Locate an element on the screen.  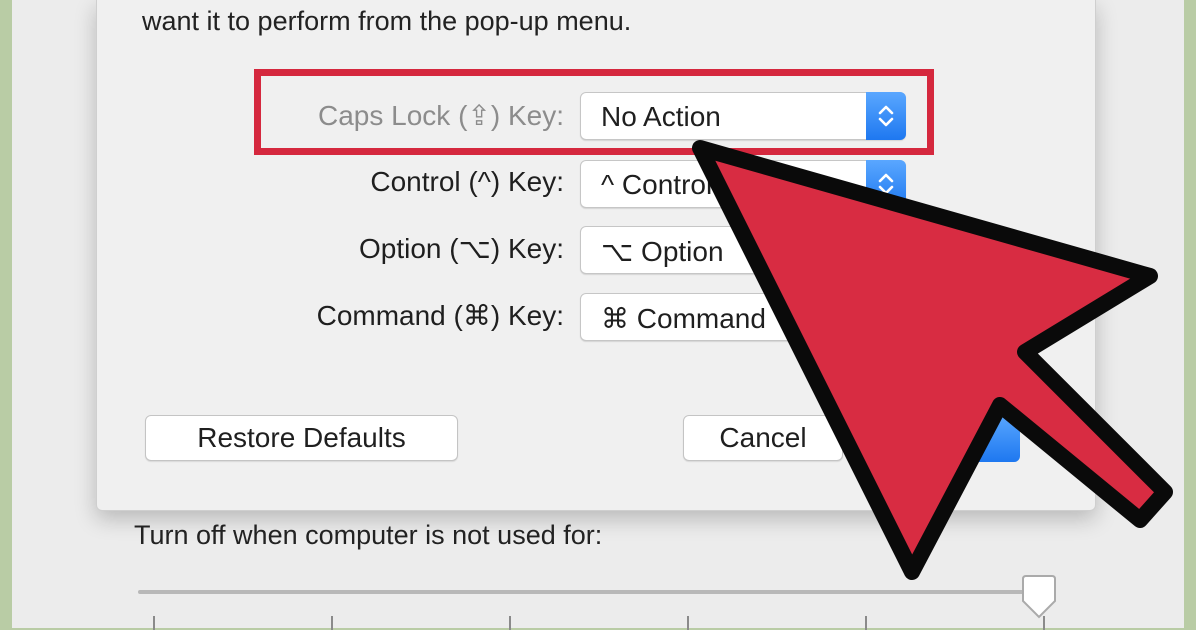
instruction-text: want it to perform from the pop-up menu. is located at coordinates (387, 21).